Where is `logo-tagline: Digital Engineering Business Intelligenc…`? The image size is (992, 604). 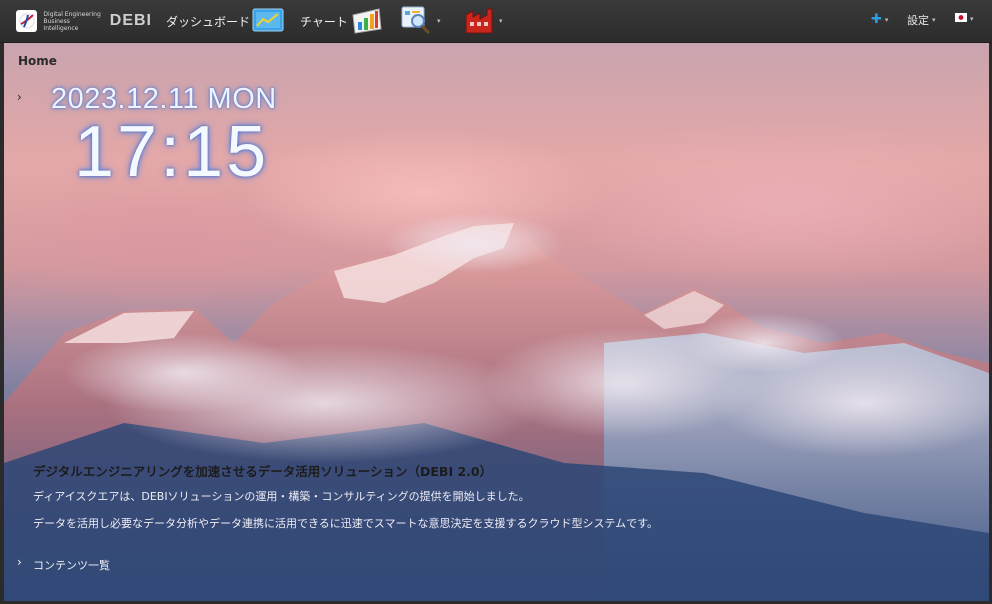
logo-tagline: Digital Engineering Business Intelligenc… is located at coordinates (74, 21).